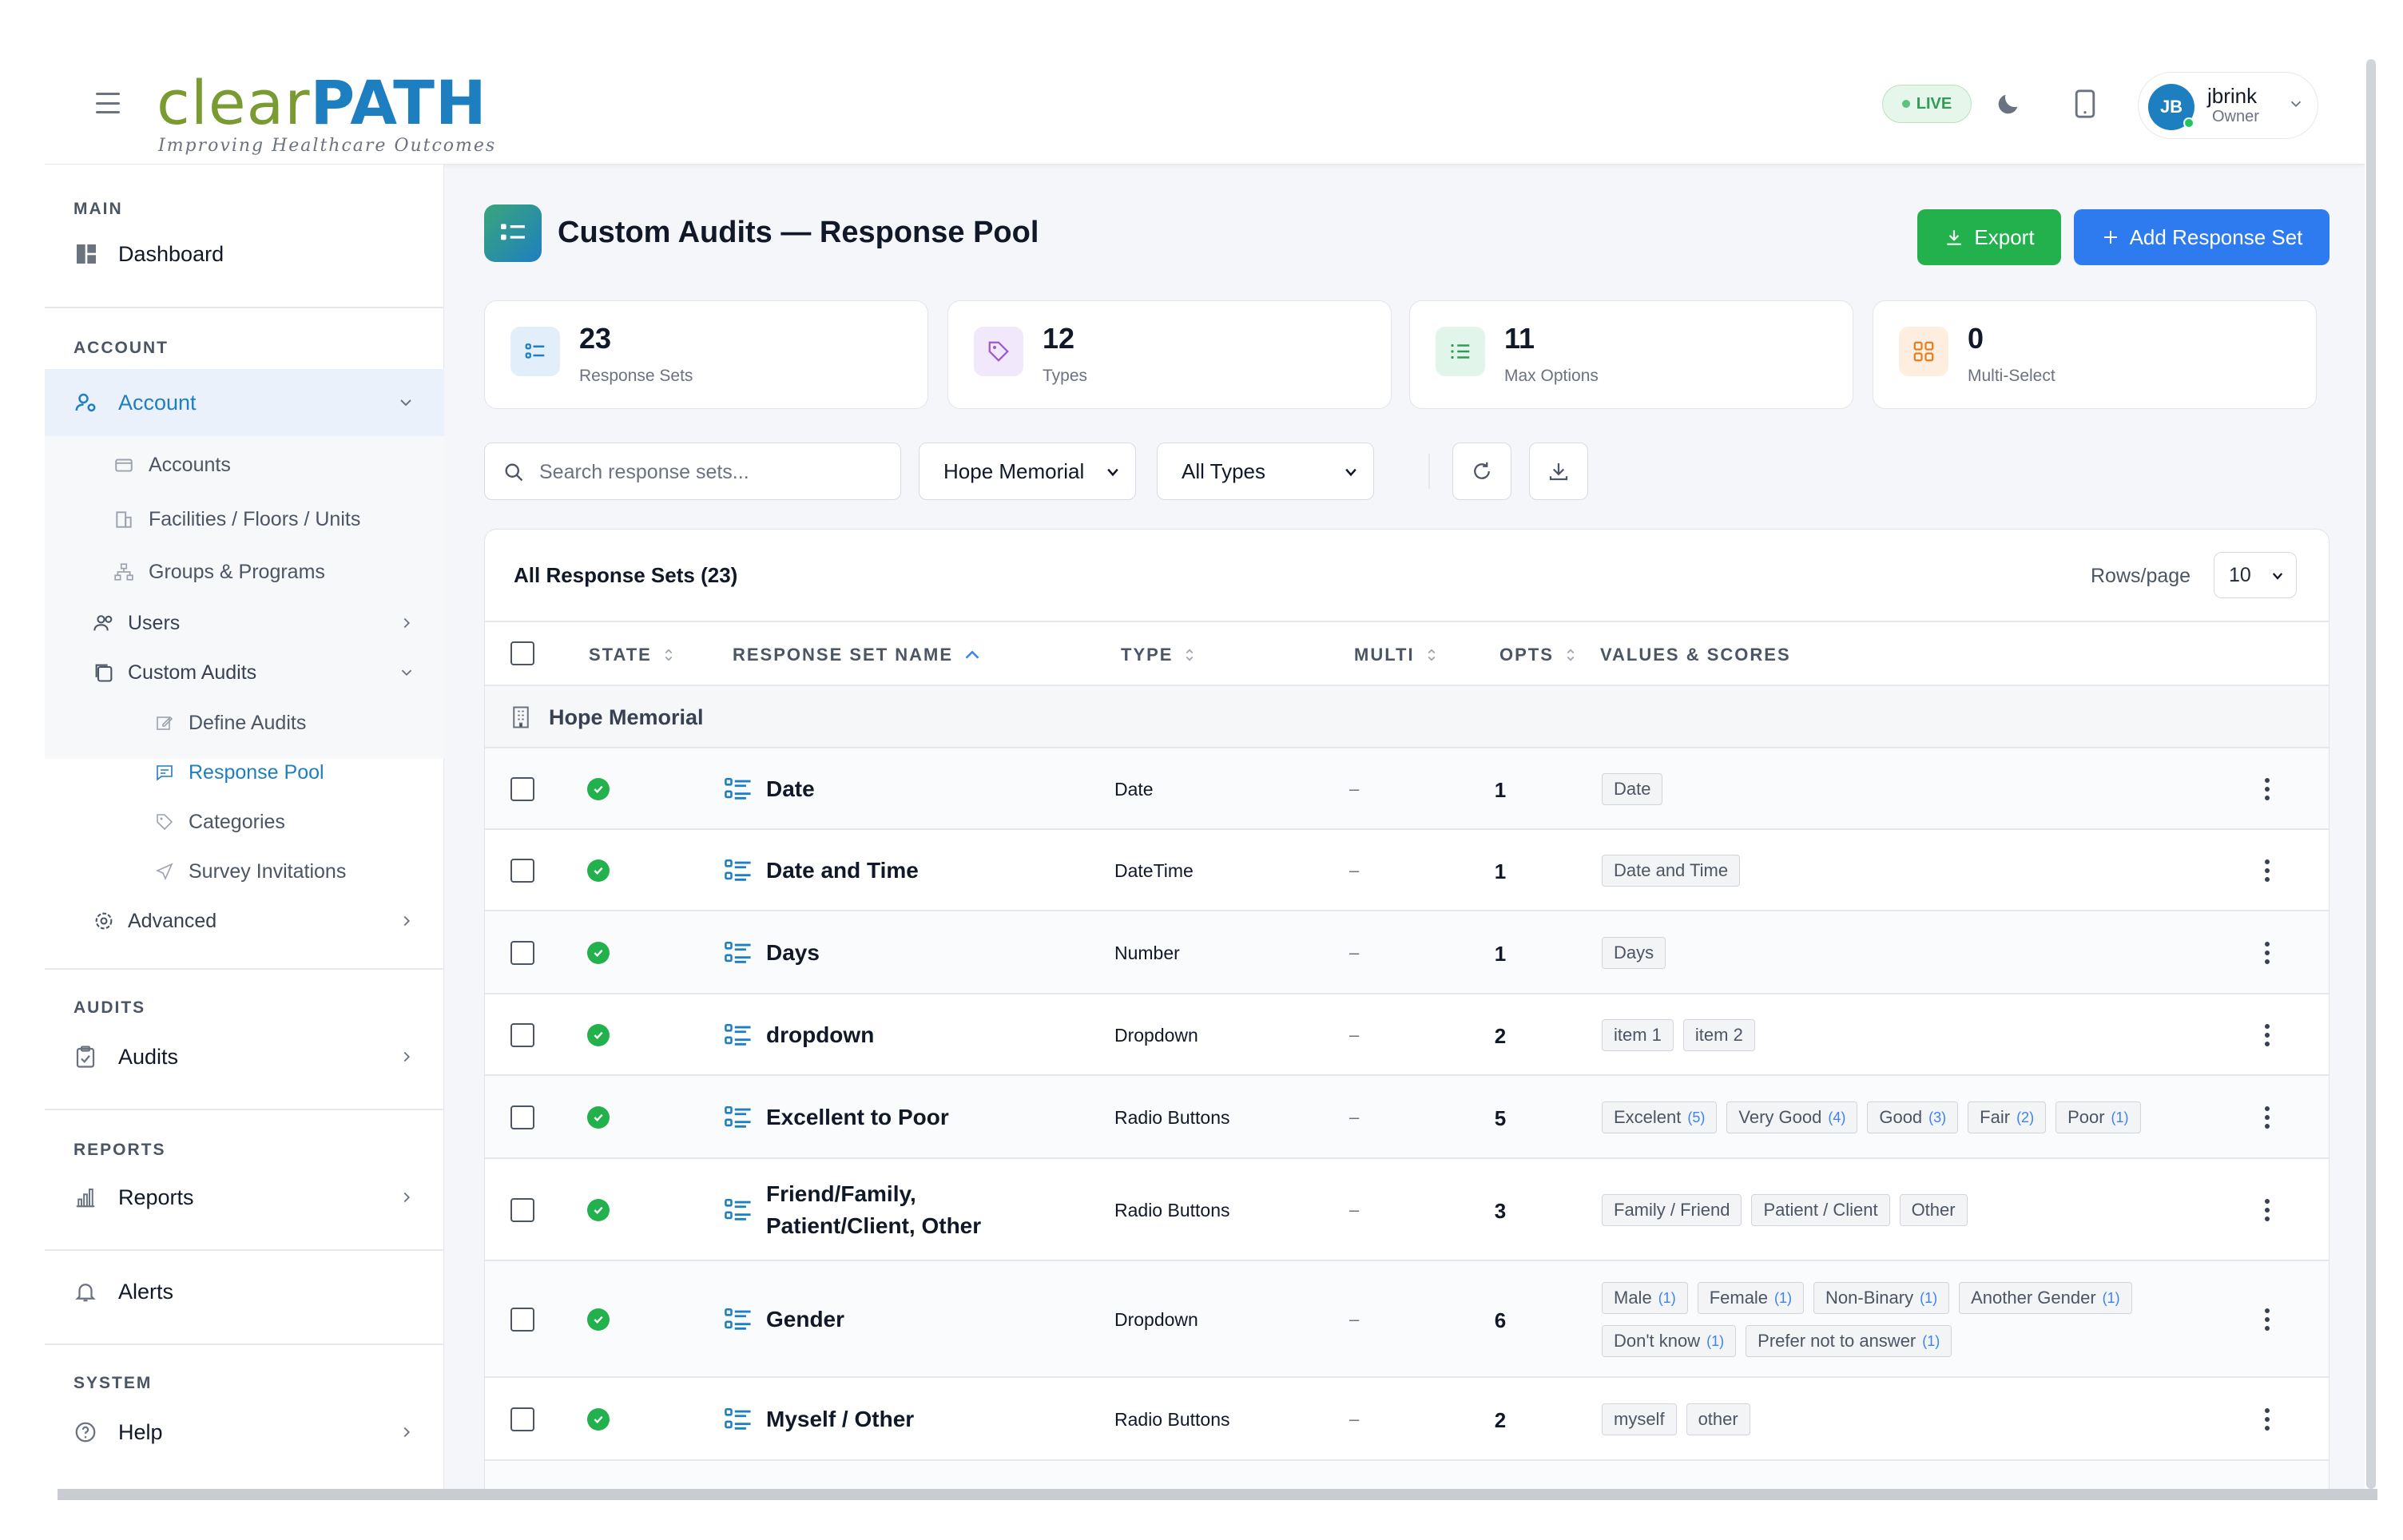  What do you see at coordinates (1558, 471) in the screenshot?
I see `download-button` at bounding box center [1558, 471].